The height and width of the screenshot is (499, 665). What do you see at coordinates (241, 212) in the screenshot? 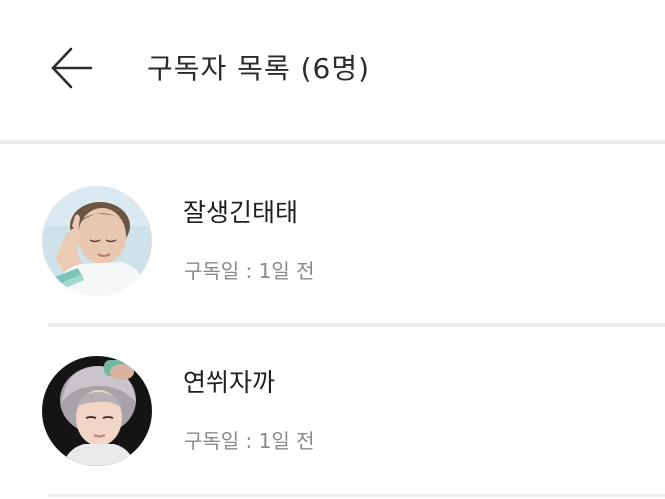
I see `subscriber-nickname: 잘생긴태태` at bounding box center [241, 212].